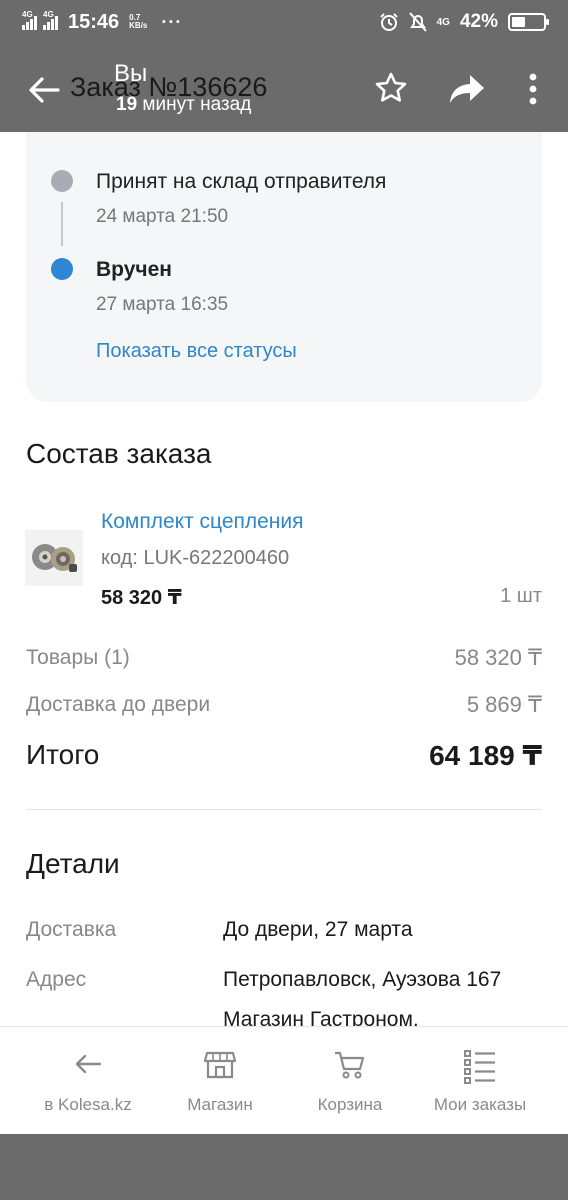 The height and width of the screenshot is (1200, 568). What do you see at coordinates (127, 104) in the screenshot?
I see `notification-minutes: 19` at bounding box center [127, 104].